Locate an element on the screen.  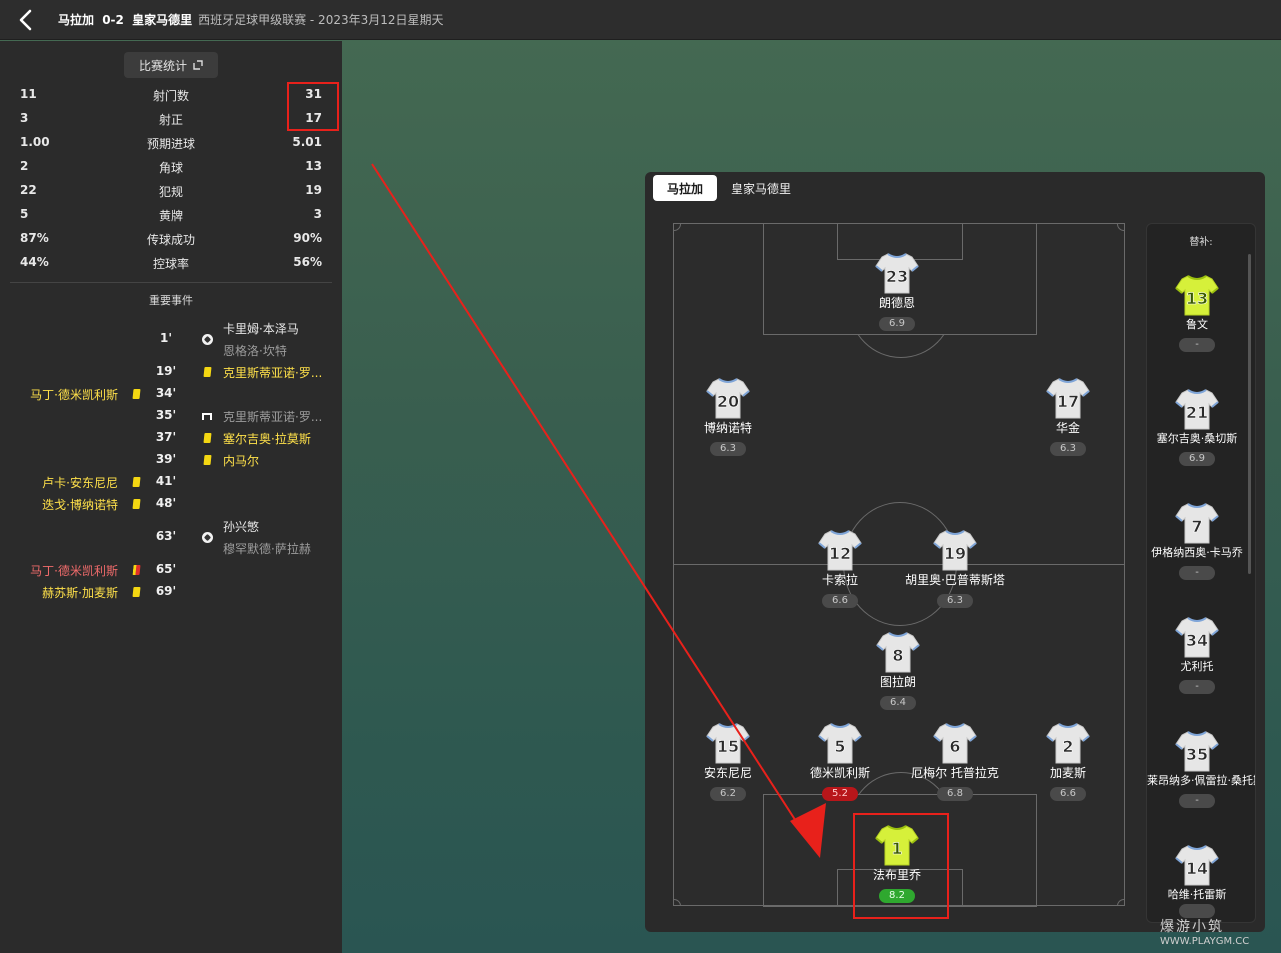
chevron-left-icon is located at coordinates (25, 19).